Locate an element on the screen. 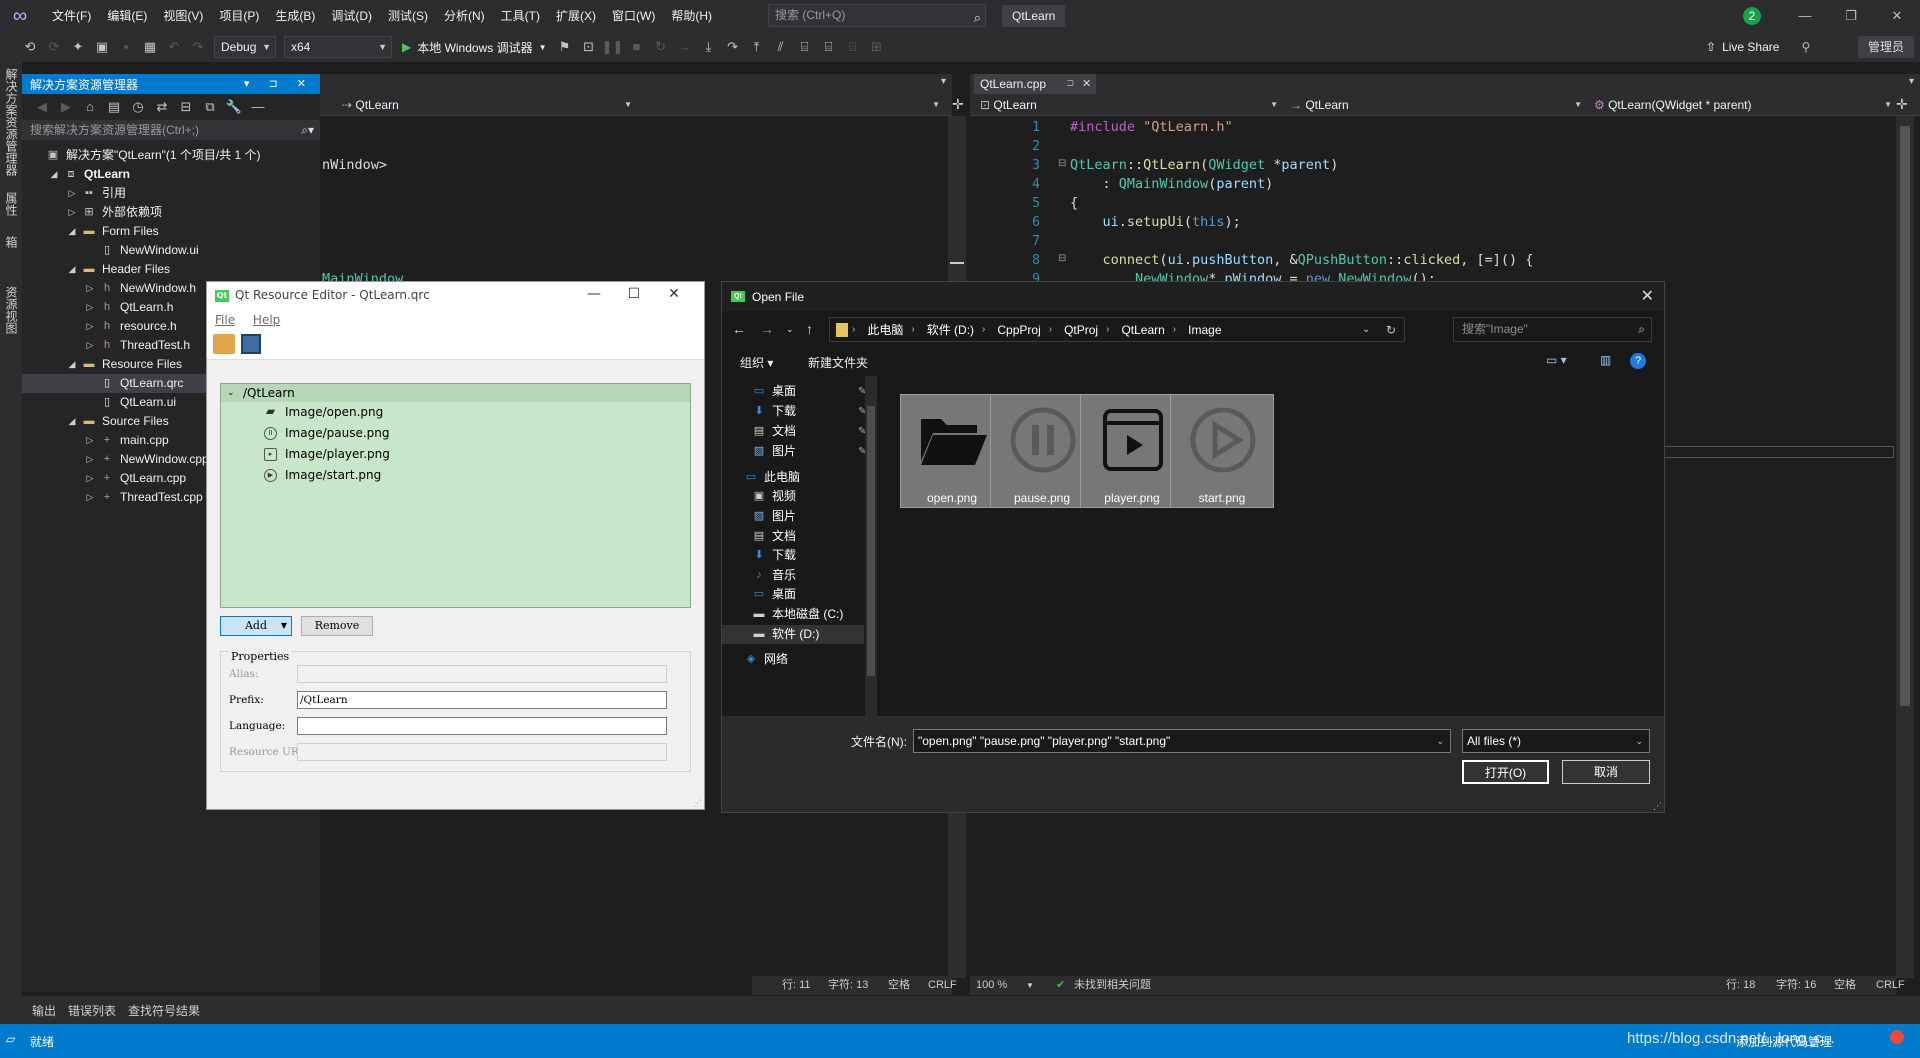 This screenshot has width=1920, height=1058. file-thumbnail: open.png is located at coordinates (952, 451).